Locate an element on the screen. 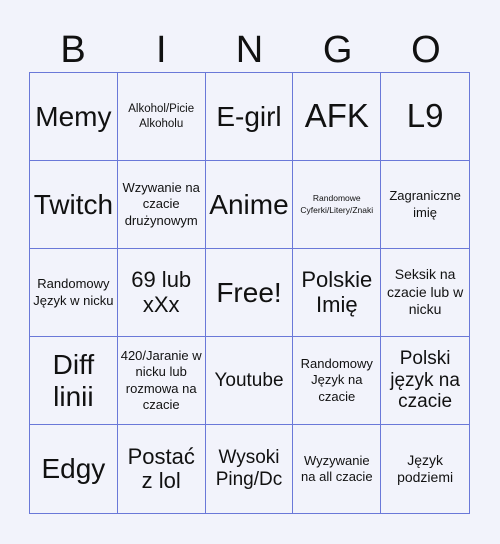 This screenshot has width=500, height=544. header-letter-o: O is located at coordinates (426, 50).